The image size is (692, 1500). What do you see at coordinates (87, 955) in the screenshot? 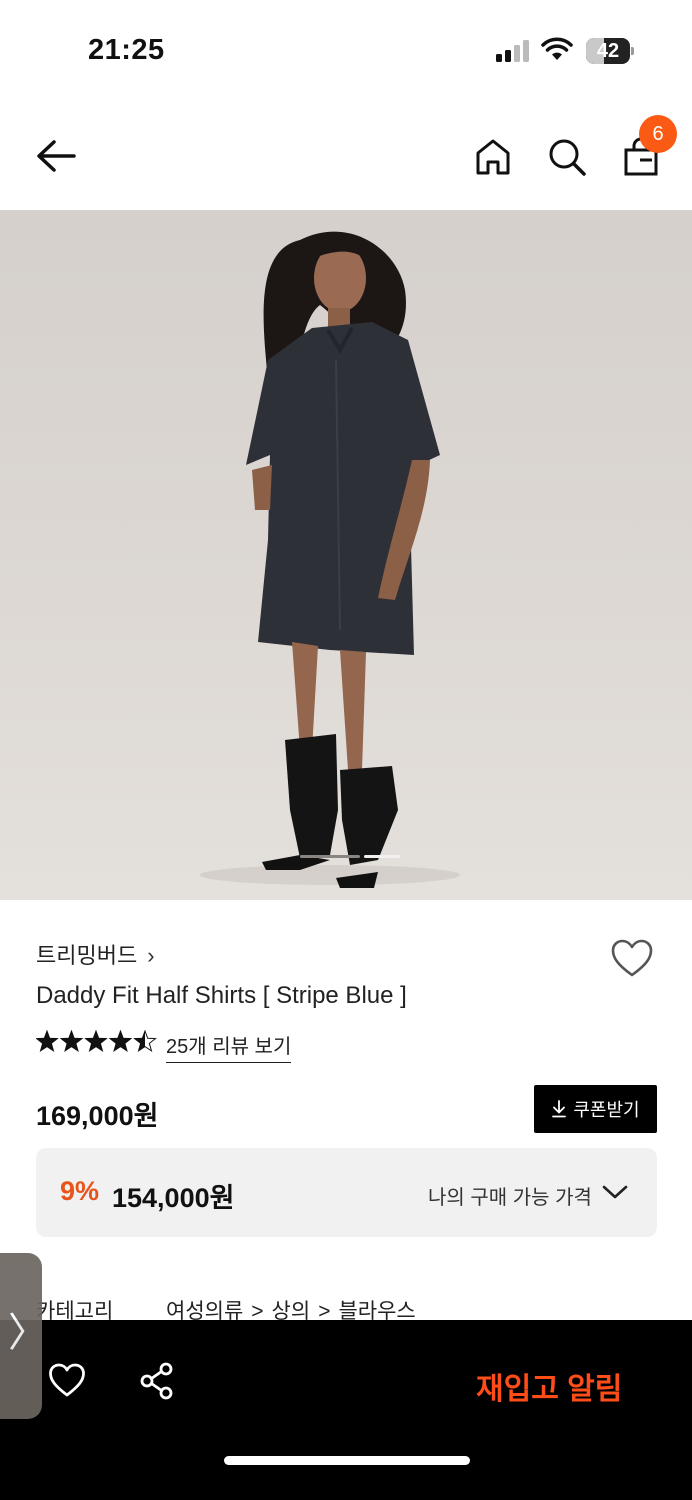
I see `brand-name: 트리밍버드` at bounding box center [87, 955].